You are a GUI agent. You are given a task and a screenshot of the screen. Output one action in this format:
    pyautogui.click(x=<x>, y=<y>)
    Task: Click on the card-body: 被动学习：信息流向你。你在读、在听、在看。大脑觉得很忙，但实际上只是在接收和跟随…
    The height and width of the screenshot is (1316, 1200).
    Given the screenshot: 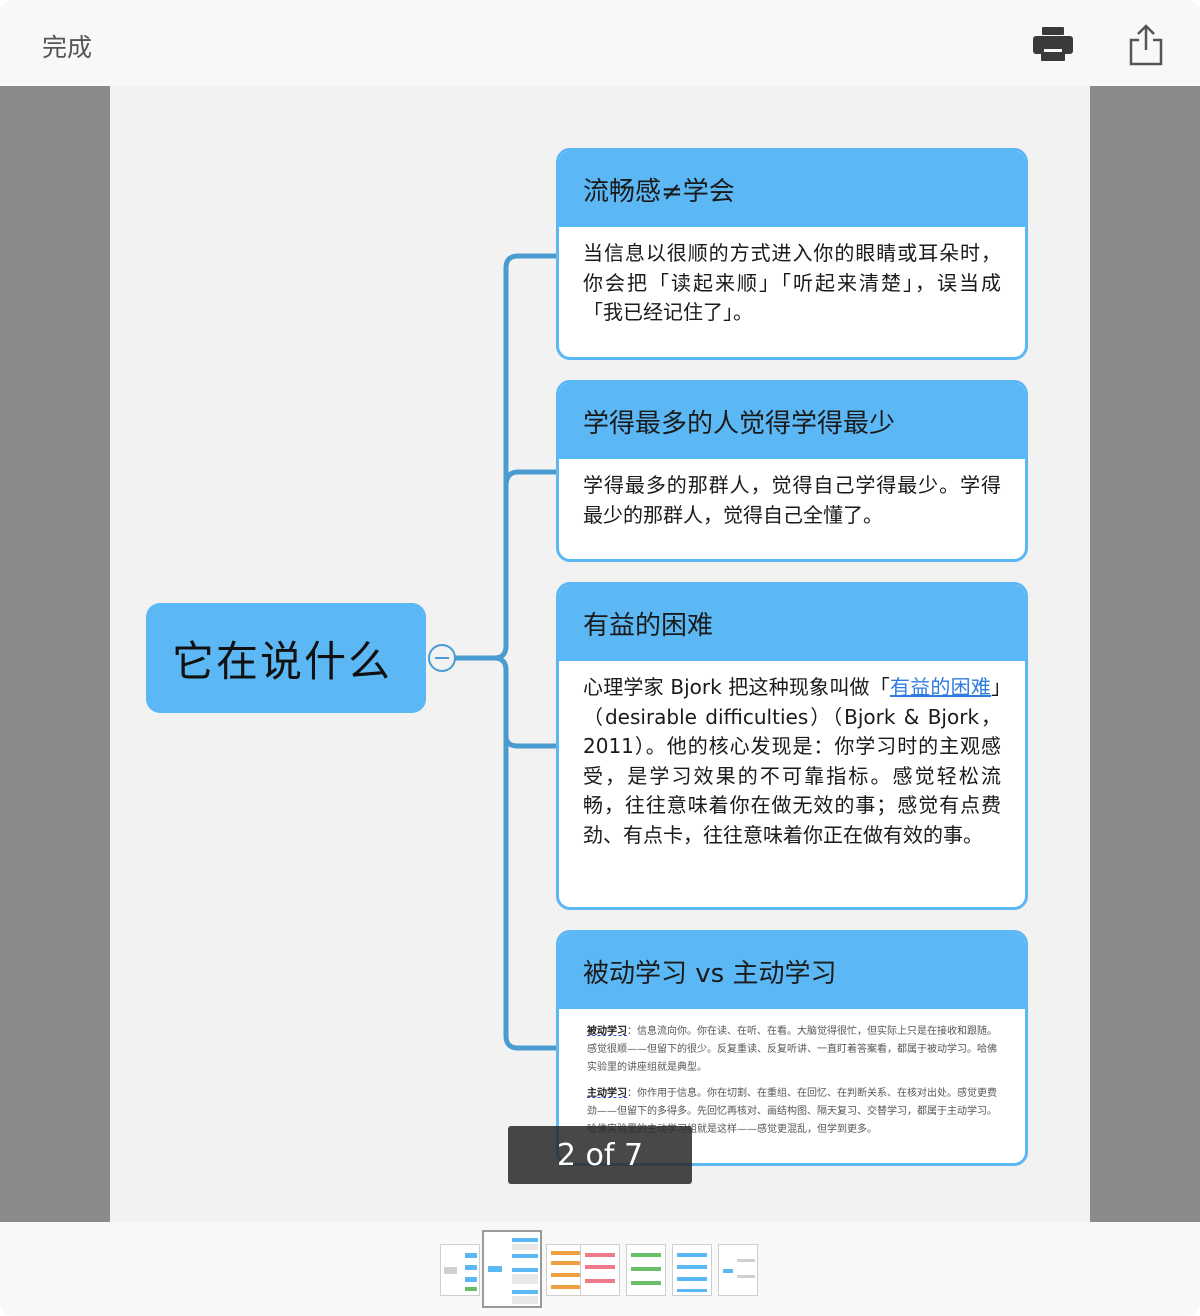 What is the action you would take?
    pyautogui.click(x=792, y=1074)
    